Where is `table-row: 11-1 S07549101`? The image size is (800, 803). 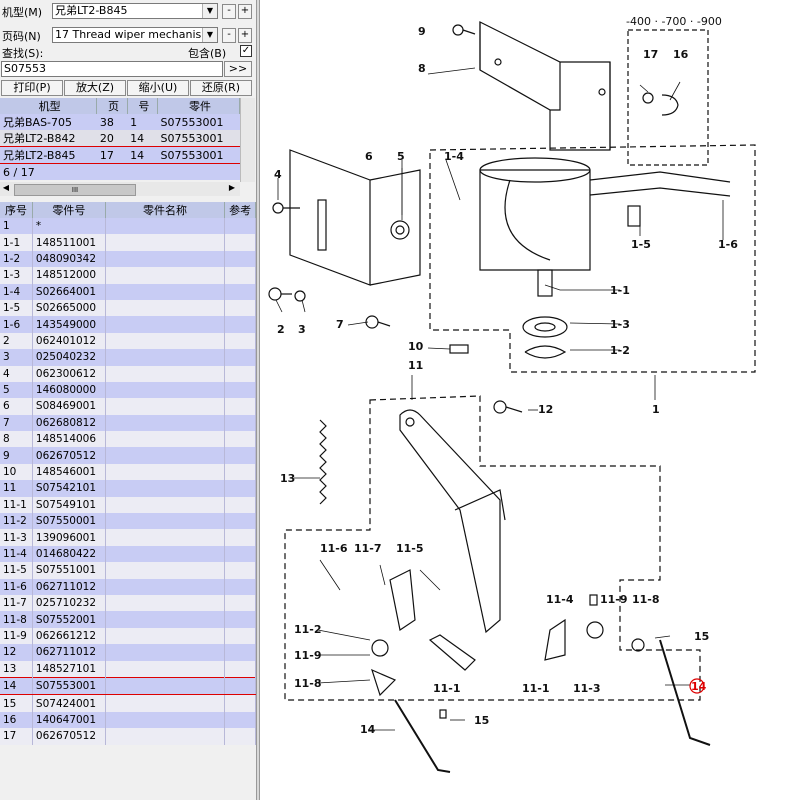
table-row: 11-1 S07549101 is located at coordinates (128, 505).